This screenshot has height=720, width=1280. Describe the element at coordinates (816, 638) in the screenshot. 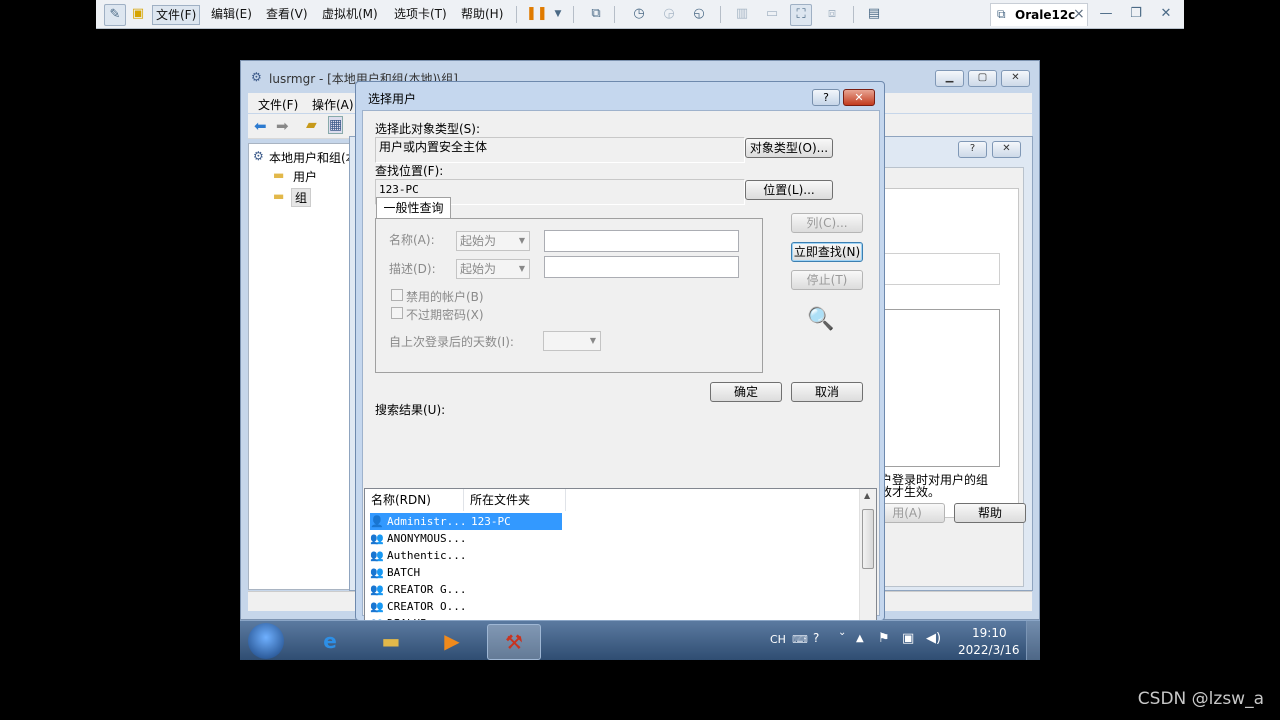

I see `help-icon: ?` at that location.